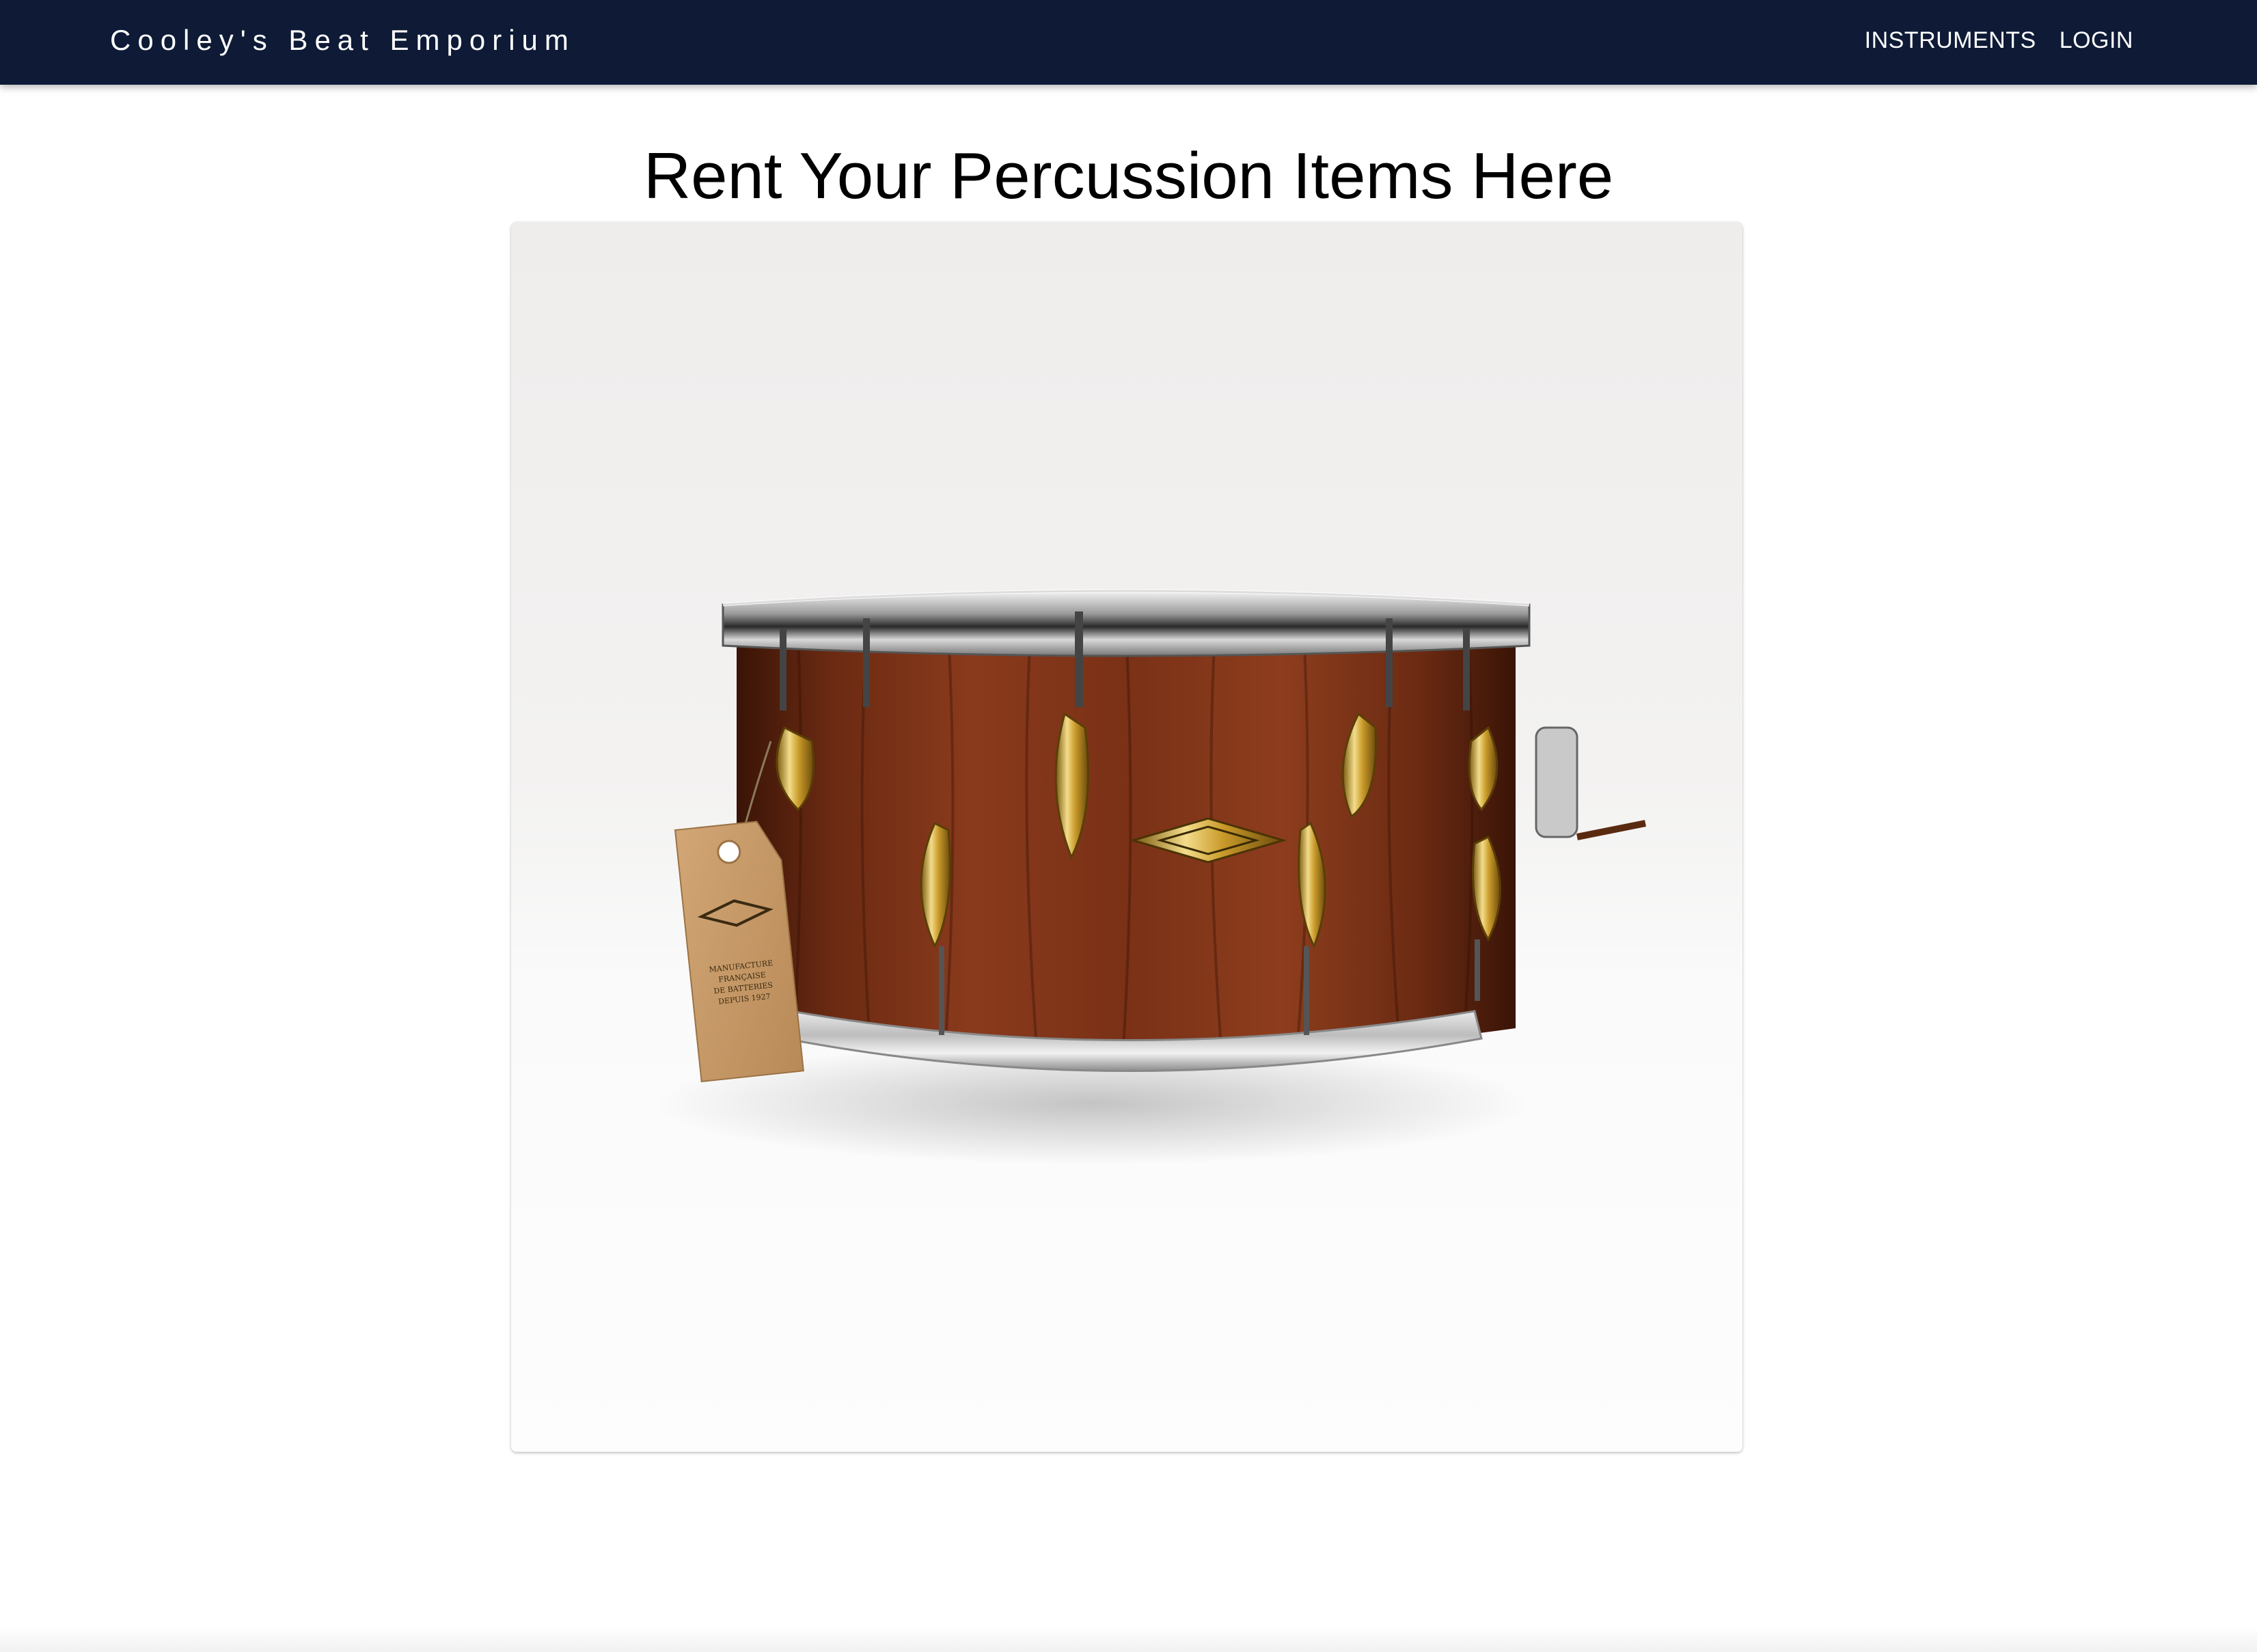 This screenshot has width=2257, height=1652. I want to click on nav-link-instruments: INSTRUMENTS, so click(1950, 40).